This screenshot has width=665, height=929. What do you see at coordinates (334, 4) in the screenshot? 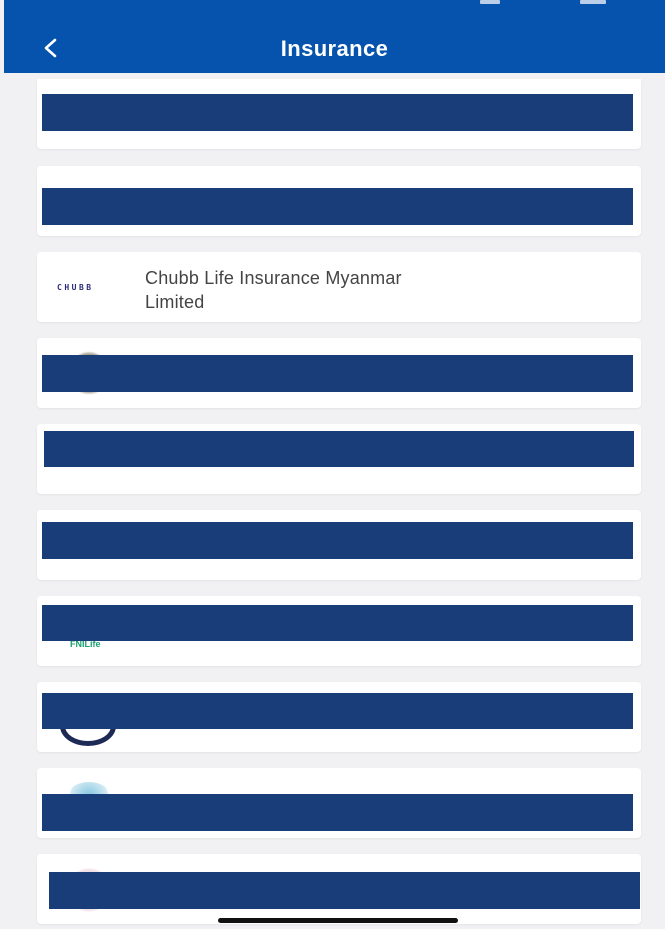
I see `status-bar` at bounding box center [334, 4].